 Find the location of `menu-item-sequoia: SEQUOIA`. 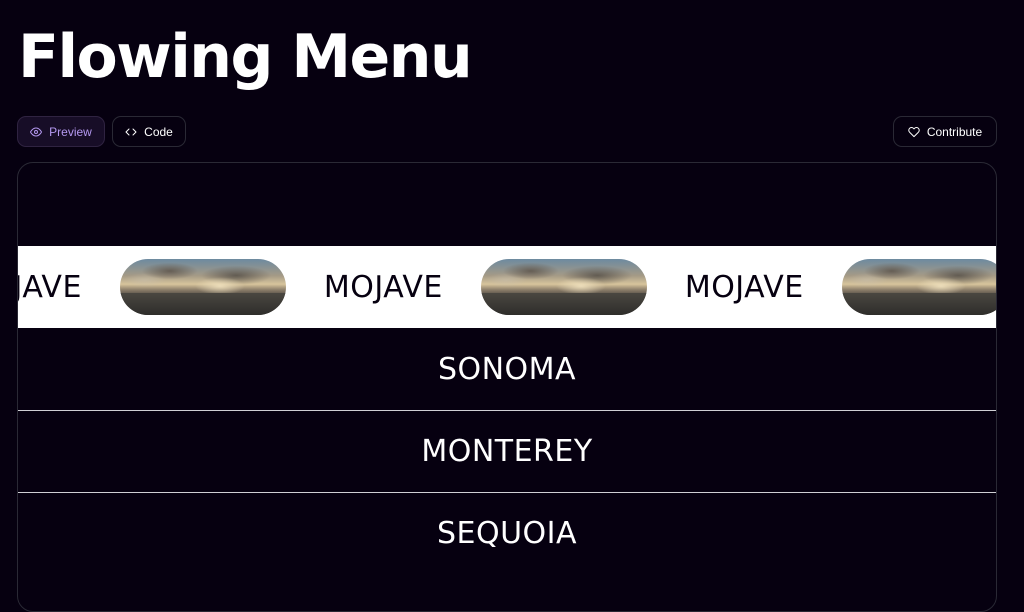

menu-item-sequoia: SEQUOIA is located at coordinates (507, 533).